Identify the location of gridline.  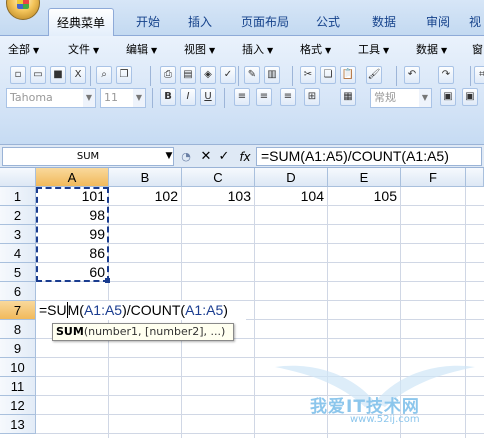
(254, 312).